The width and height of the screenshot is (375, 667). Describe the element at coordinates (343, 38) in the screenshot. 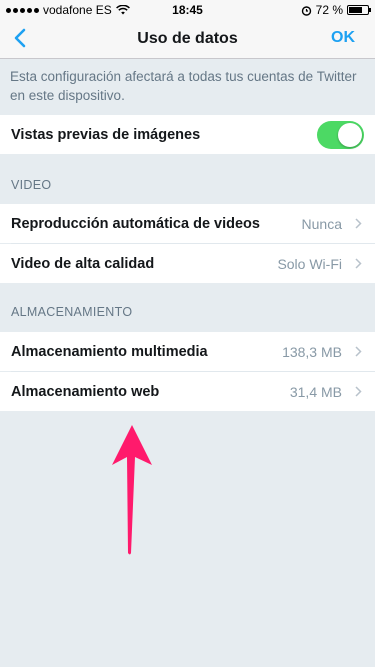

I see `ok-button: OK` at that location.